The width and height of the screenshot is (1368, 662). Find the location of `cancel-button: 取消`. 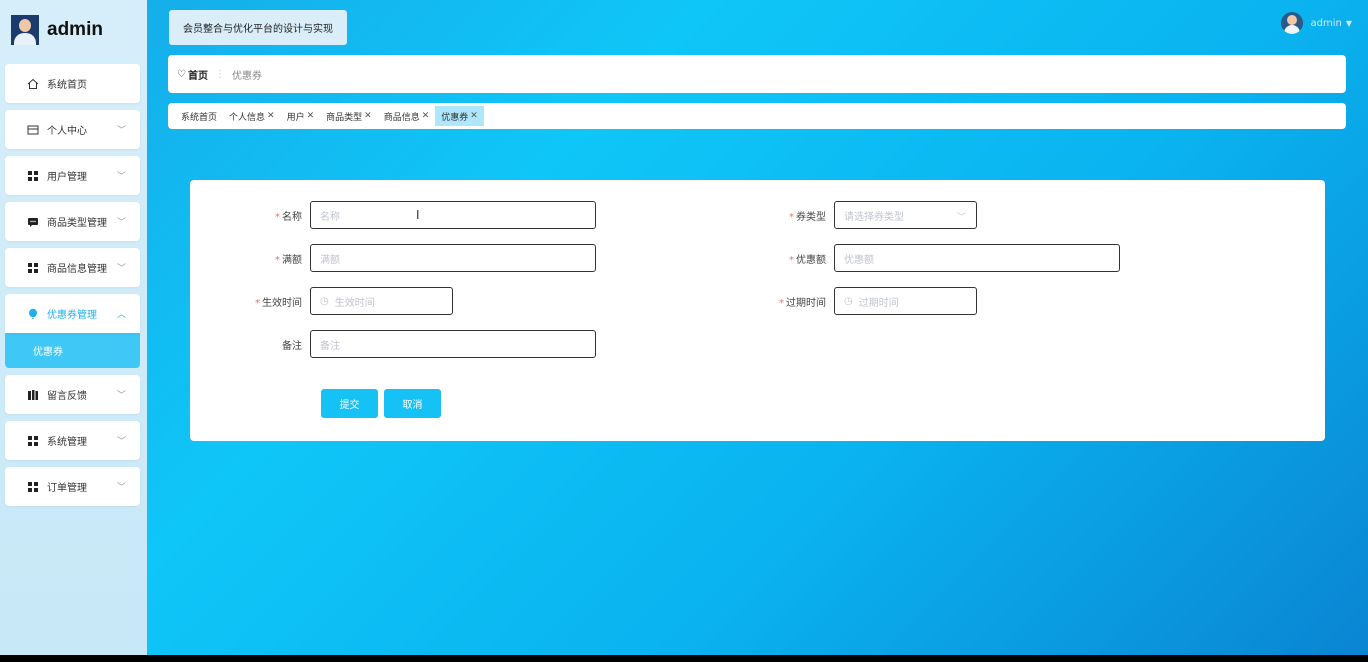

cancel-button: 取消 is located at coordinates (412, 403).